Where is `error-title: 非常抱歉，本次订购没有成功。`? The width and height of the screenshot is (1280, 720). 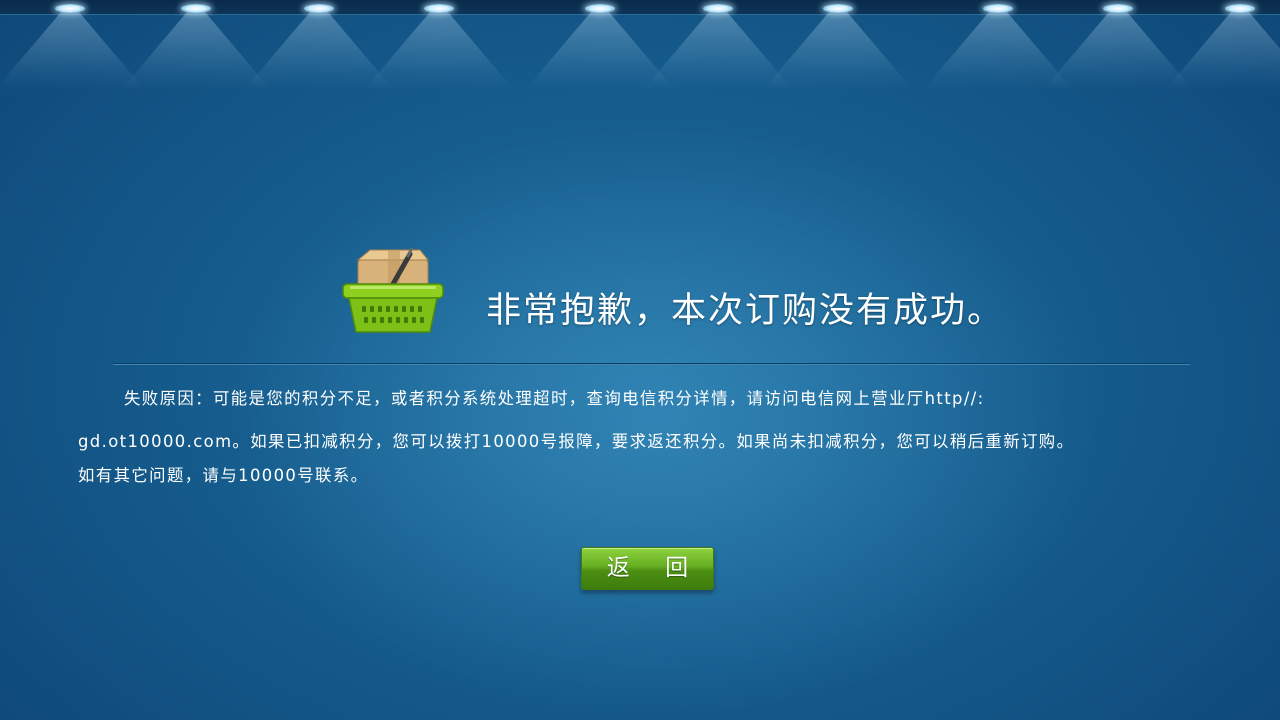 error-title: 非常抱歉，本次订购没有成功。 is located at coordinates (745, 311).